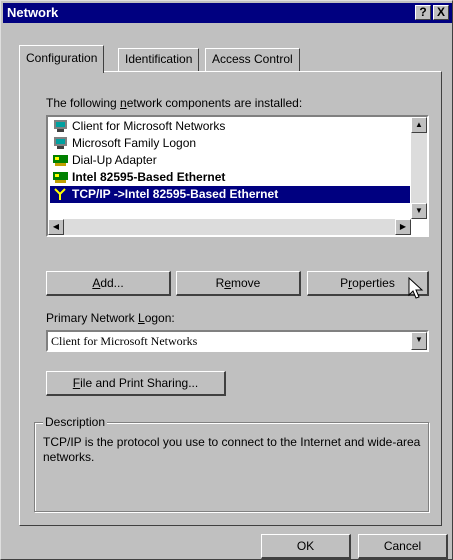 The width and height of the screenshot is (453, 560). What do you see at coordinates (149, 177) in the screenshot?
I see `list-item-label: Intel 82595-Based Ethernet` at bounding box center [149, 177].